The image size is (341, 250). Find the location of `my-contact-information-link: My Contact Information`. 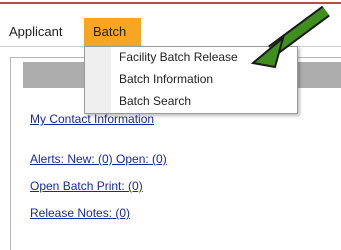

my-contact-information-link: My Contact Information is located at coordinates (92, 119).